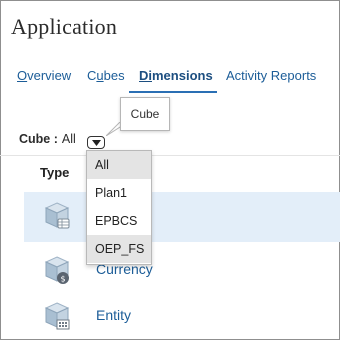 This screenshot has width=340, height=342. I want to click on cube-dropdown-button, so click(96, 142).